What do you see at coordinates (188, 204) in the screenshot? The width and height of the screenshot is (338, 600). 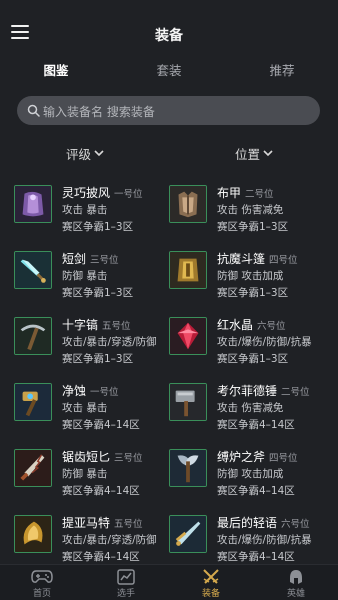 I see `armor-icon` at bounding box center [188, 204].